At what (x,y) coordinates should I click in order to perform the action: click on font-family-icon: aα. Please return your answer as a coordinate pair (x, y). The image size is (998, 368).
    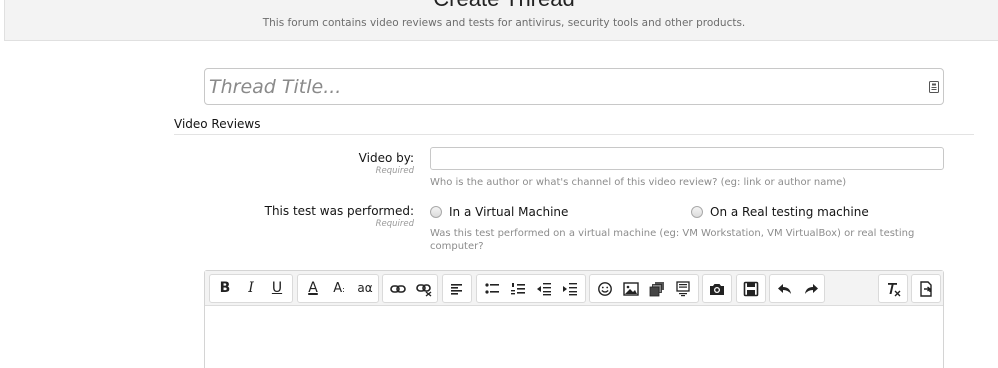
    Looking at the image, I should click on (365, 288).